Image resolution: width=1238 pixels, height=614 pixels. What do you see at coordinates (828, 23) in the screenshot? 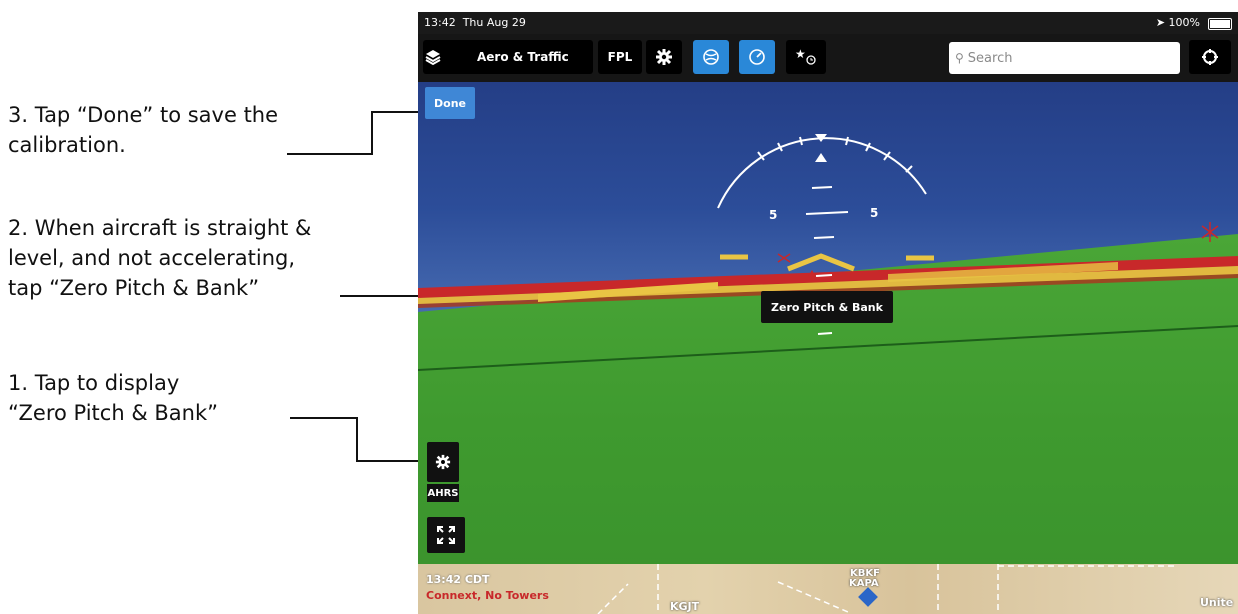
I see `status-bar: 13:42 Thu Aug 29 ➤ 100%` at bounding box center [828, 23].